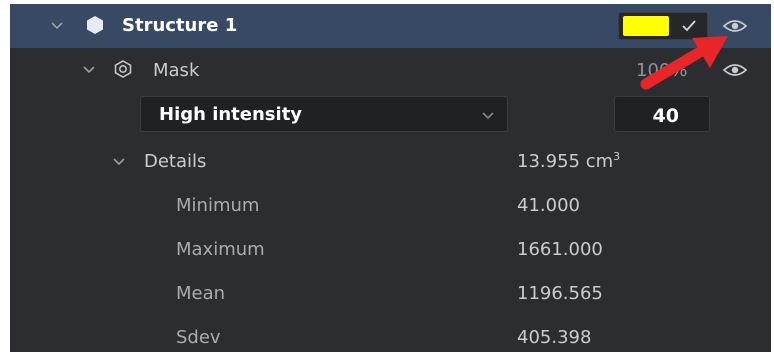 The width and height of the screenshot is (774, 352). I want to click on details-volume: 13.955 cm3, so click(569, 161).